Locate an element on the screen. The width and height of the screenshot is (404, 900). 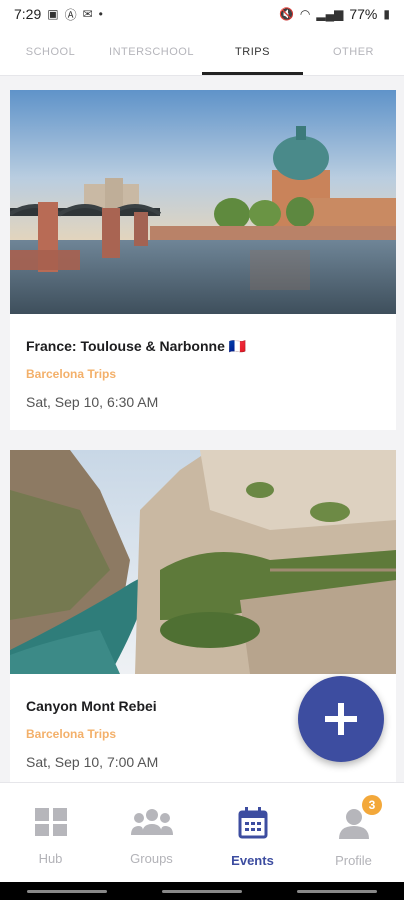
event-title: France: Toulouse & Narbonne 🇫🇷 is located at coordinates (136, 346).